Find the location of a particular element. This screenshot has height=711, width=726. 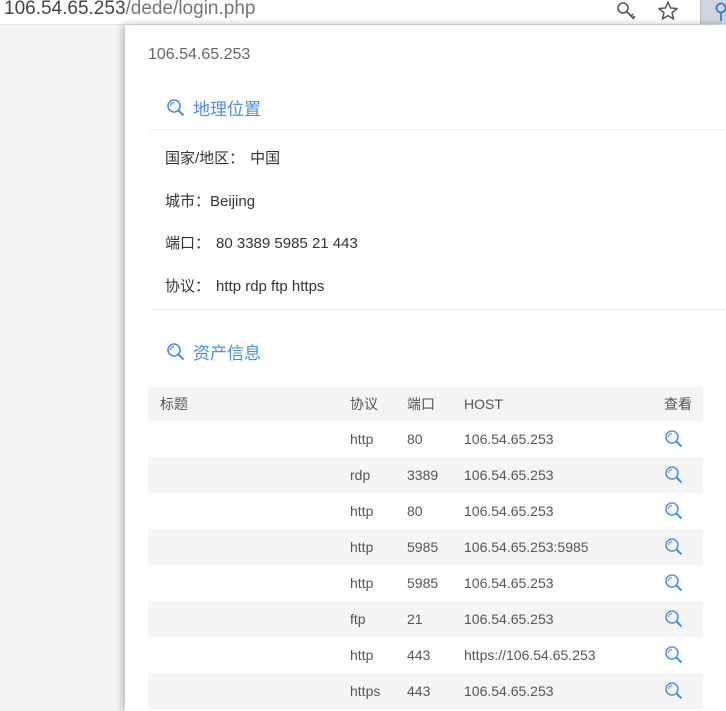

port-value: 80 3389 5985 21 443 is located at coordinates (287, 243).